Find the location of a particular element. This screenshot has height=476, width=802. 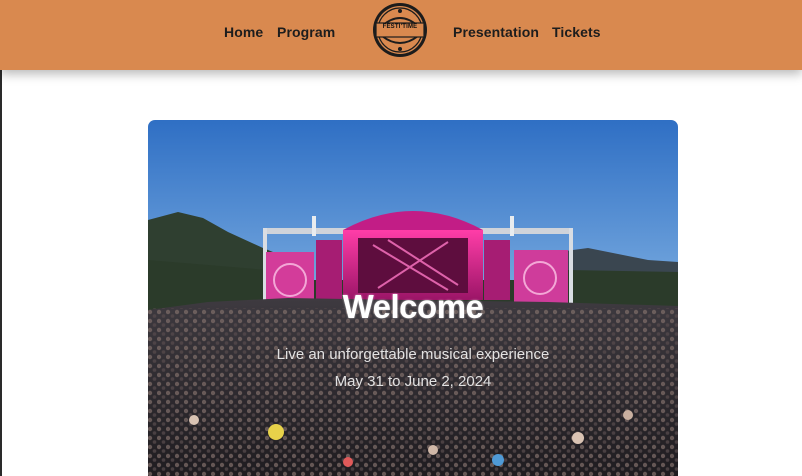

window-left-border is located at coordinates (1, 238).